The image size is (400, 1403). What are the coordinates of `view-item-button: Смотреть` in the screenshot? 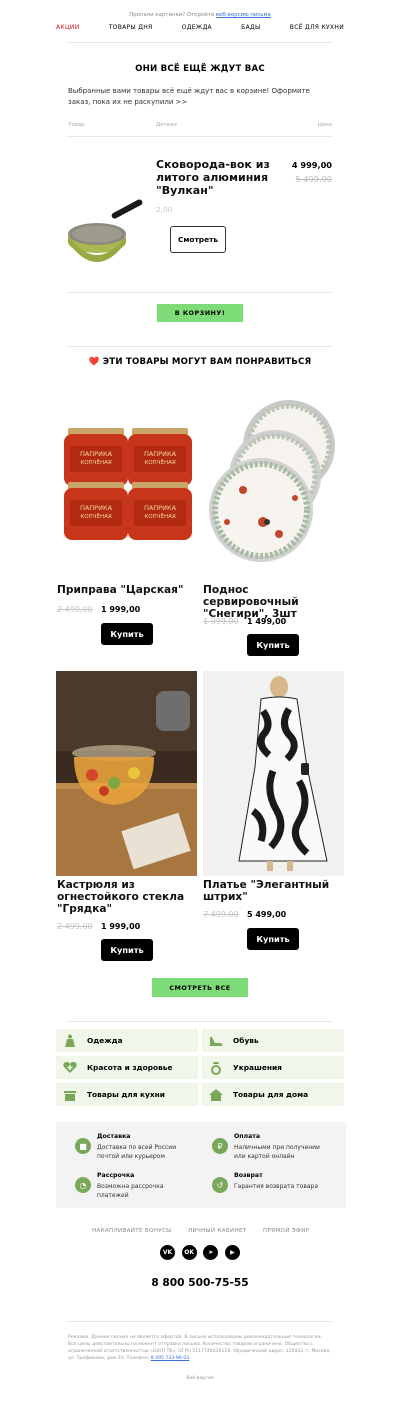 It's located at (198, 239).